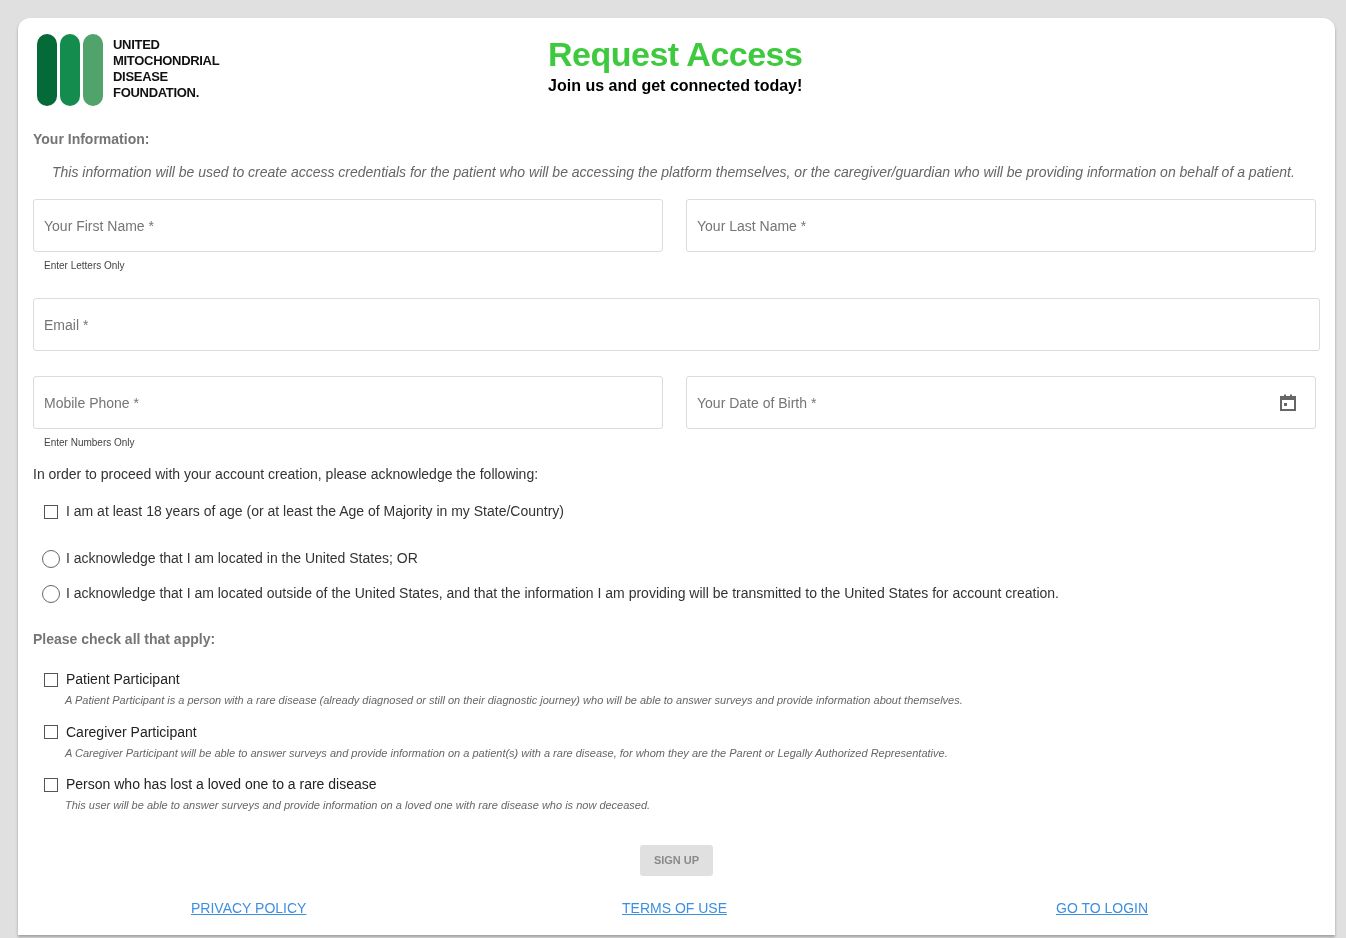  Describe the element at coordinates (674, 908) in the screenshot. I see `footer-link: TERMS OF USE` at that location.